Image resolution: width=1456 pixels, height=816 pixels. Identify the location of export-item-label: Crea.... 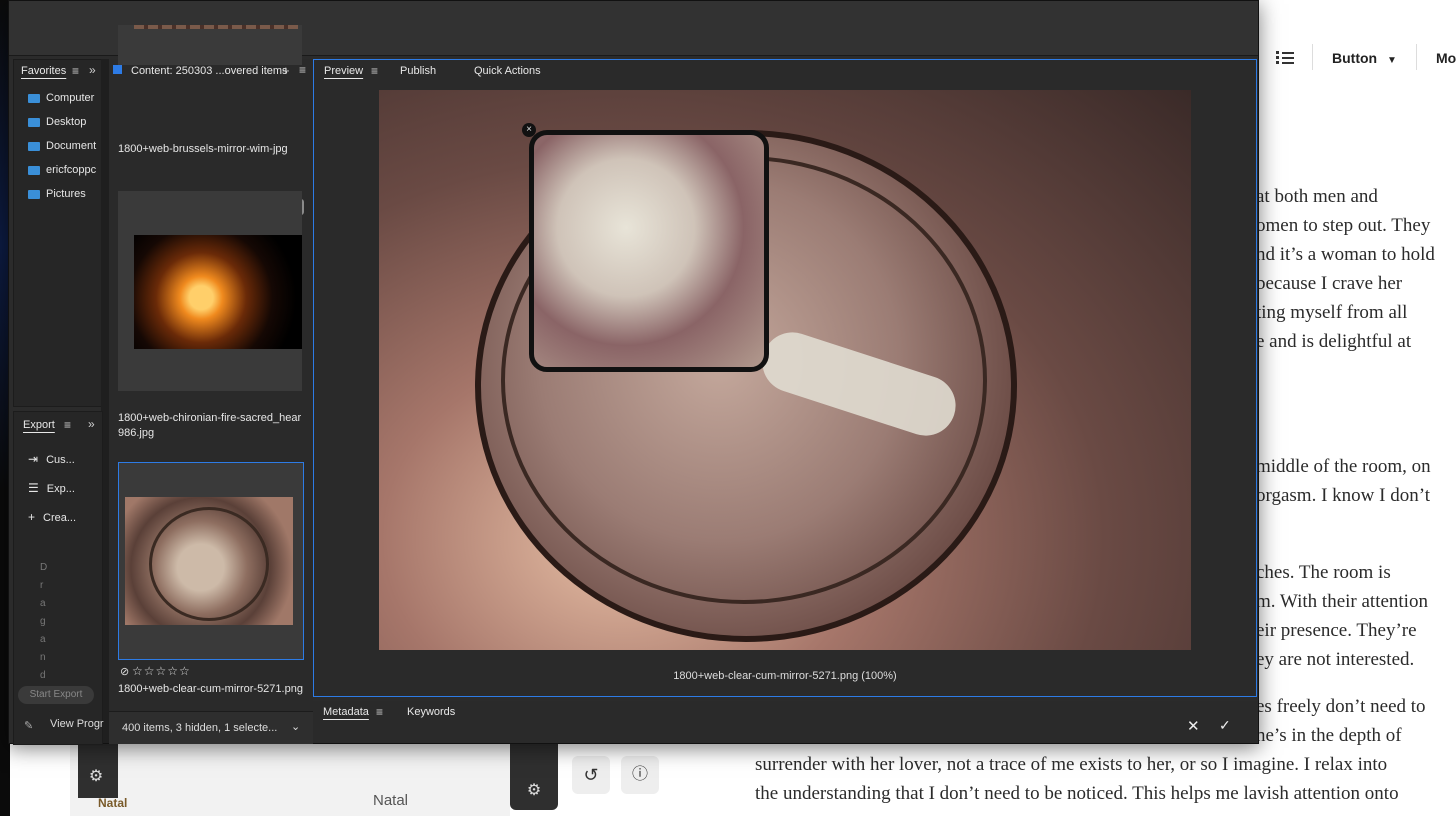
(60, 518).